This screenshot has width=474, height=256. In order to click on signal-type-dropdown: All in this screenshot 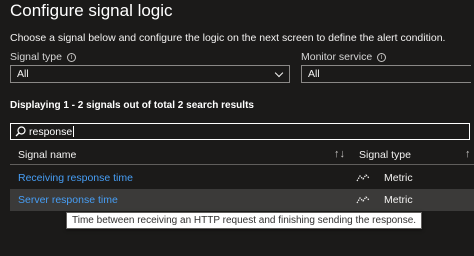, I will do `click(150, 74)`.